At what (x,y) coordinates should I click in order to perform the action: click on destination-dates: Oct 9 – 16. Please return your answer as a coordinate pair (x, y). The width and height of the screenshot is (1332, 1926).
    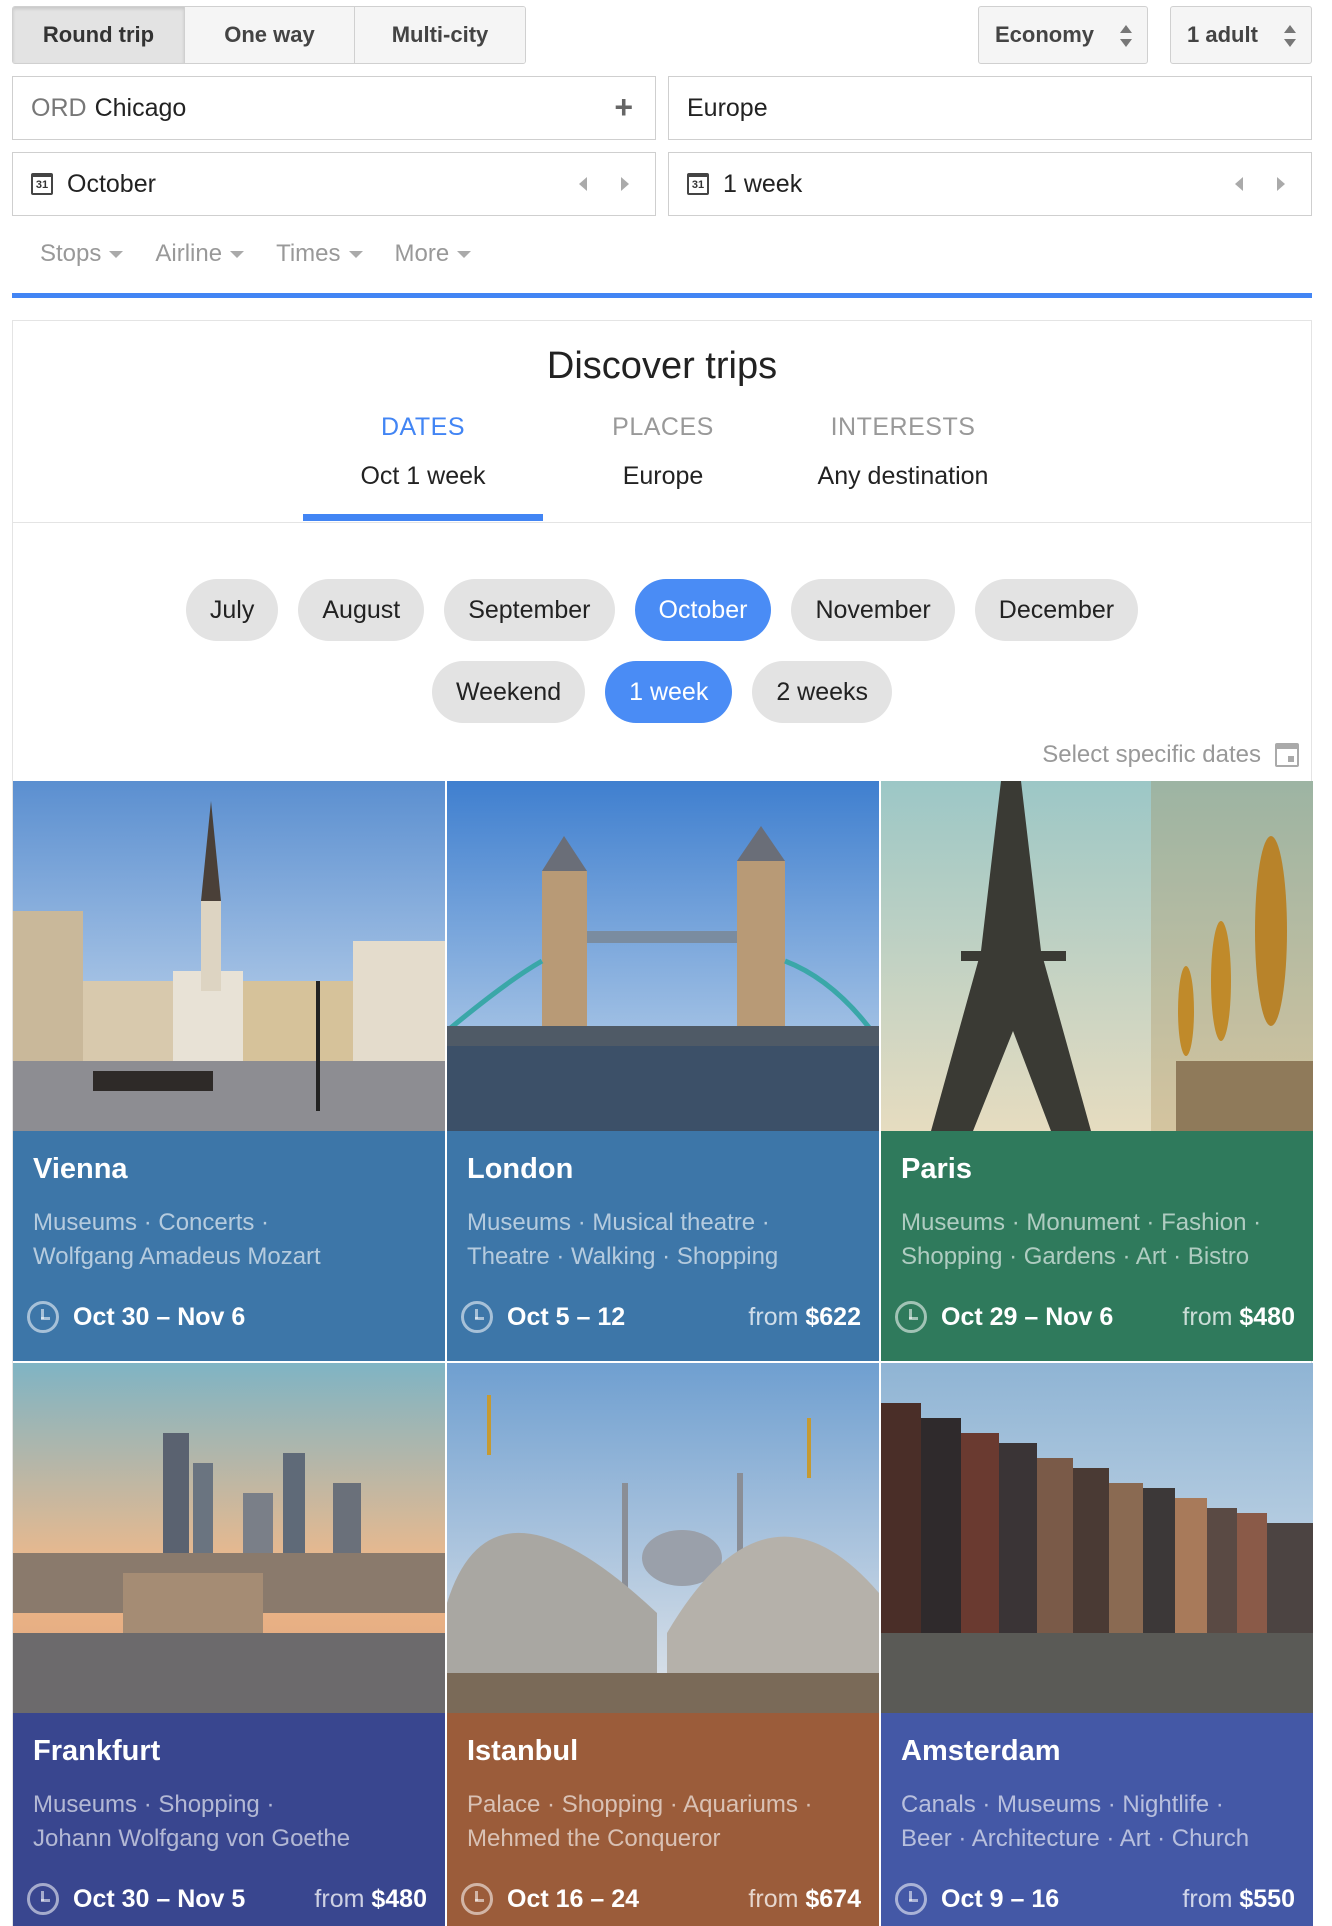
    Looking at the image, I should click on (1000, 1898).